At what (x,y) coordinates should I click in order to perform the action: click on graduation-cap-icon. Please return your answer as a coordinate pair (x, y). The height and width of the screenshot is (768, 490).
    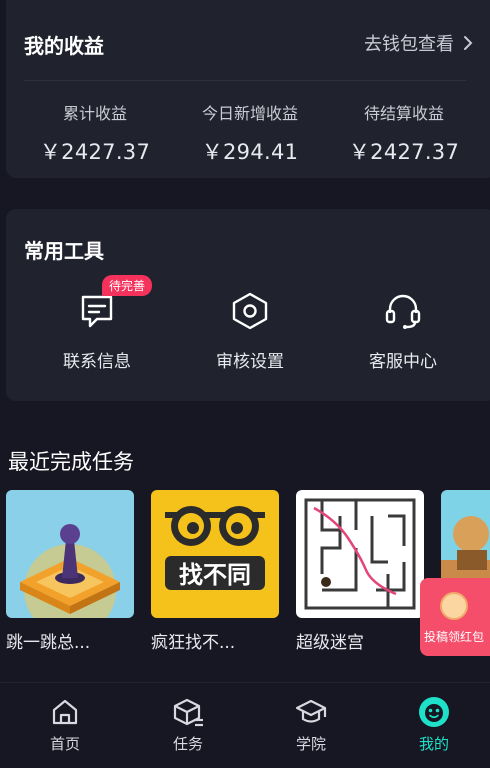
    Looking at the image, I should click on (311, 711).